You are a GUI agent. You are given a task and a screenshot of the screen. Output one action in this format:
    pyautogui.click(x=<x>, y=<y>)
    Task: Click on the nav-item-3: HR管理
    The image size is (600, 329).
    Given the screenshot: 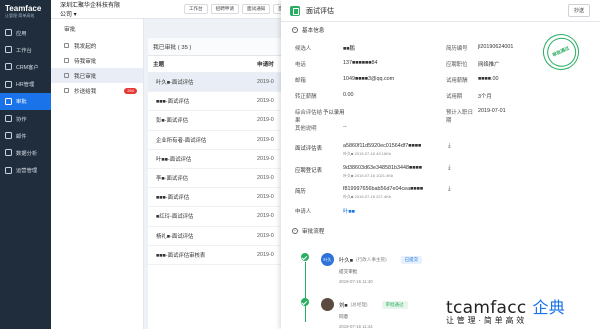 What is the action you would take?
    pyautogui.click(x=25, y=84)
    